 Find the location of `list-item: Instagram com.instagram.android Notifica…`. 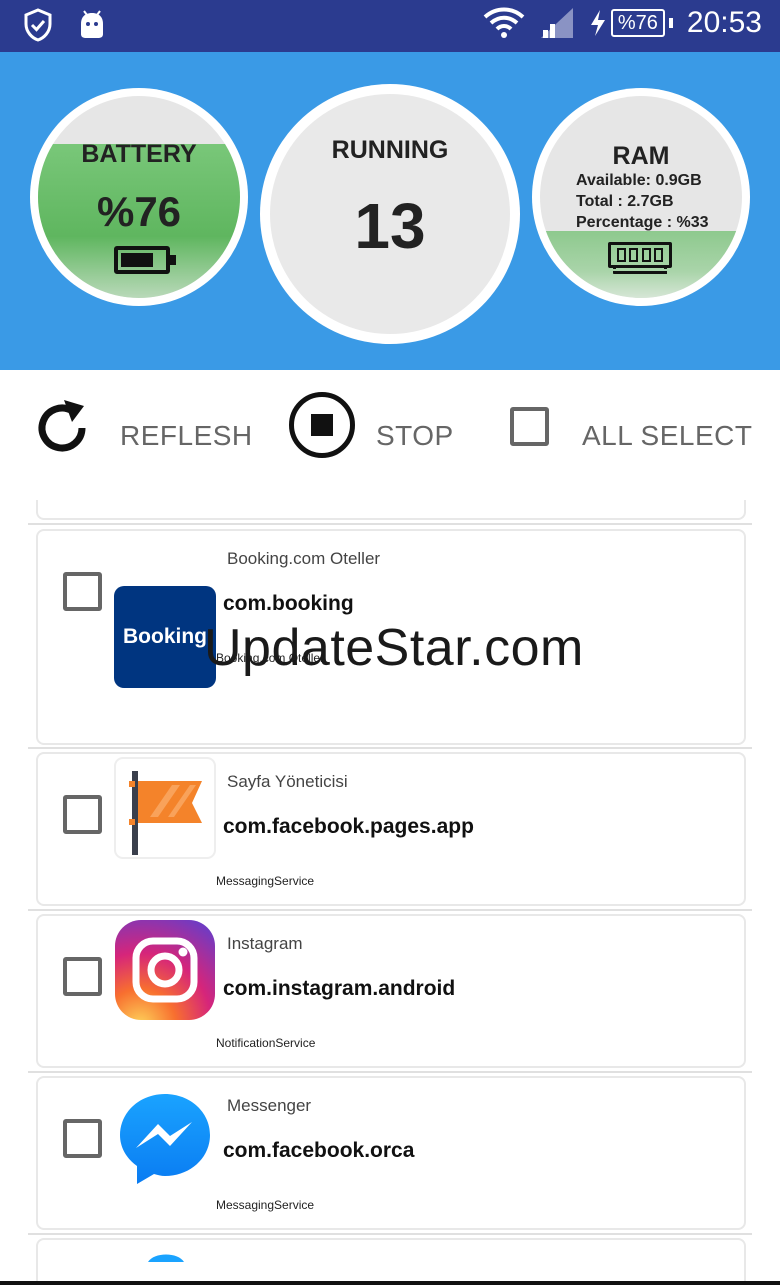

list-item: Instagram com.instagram.android Notifica… is located at coordinates (391, 991).